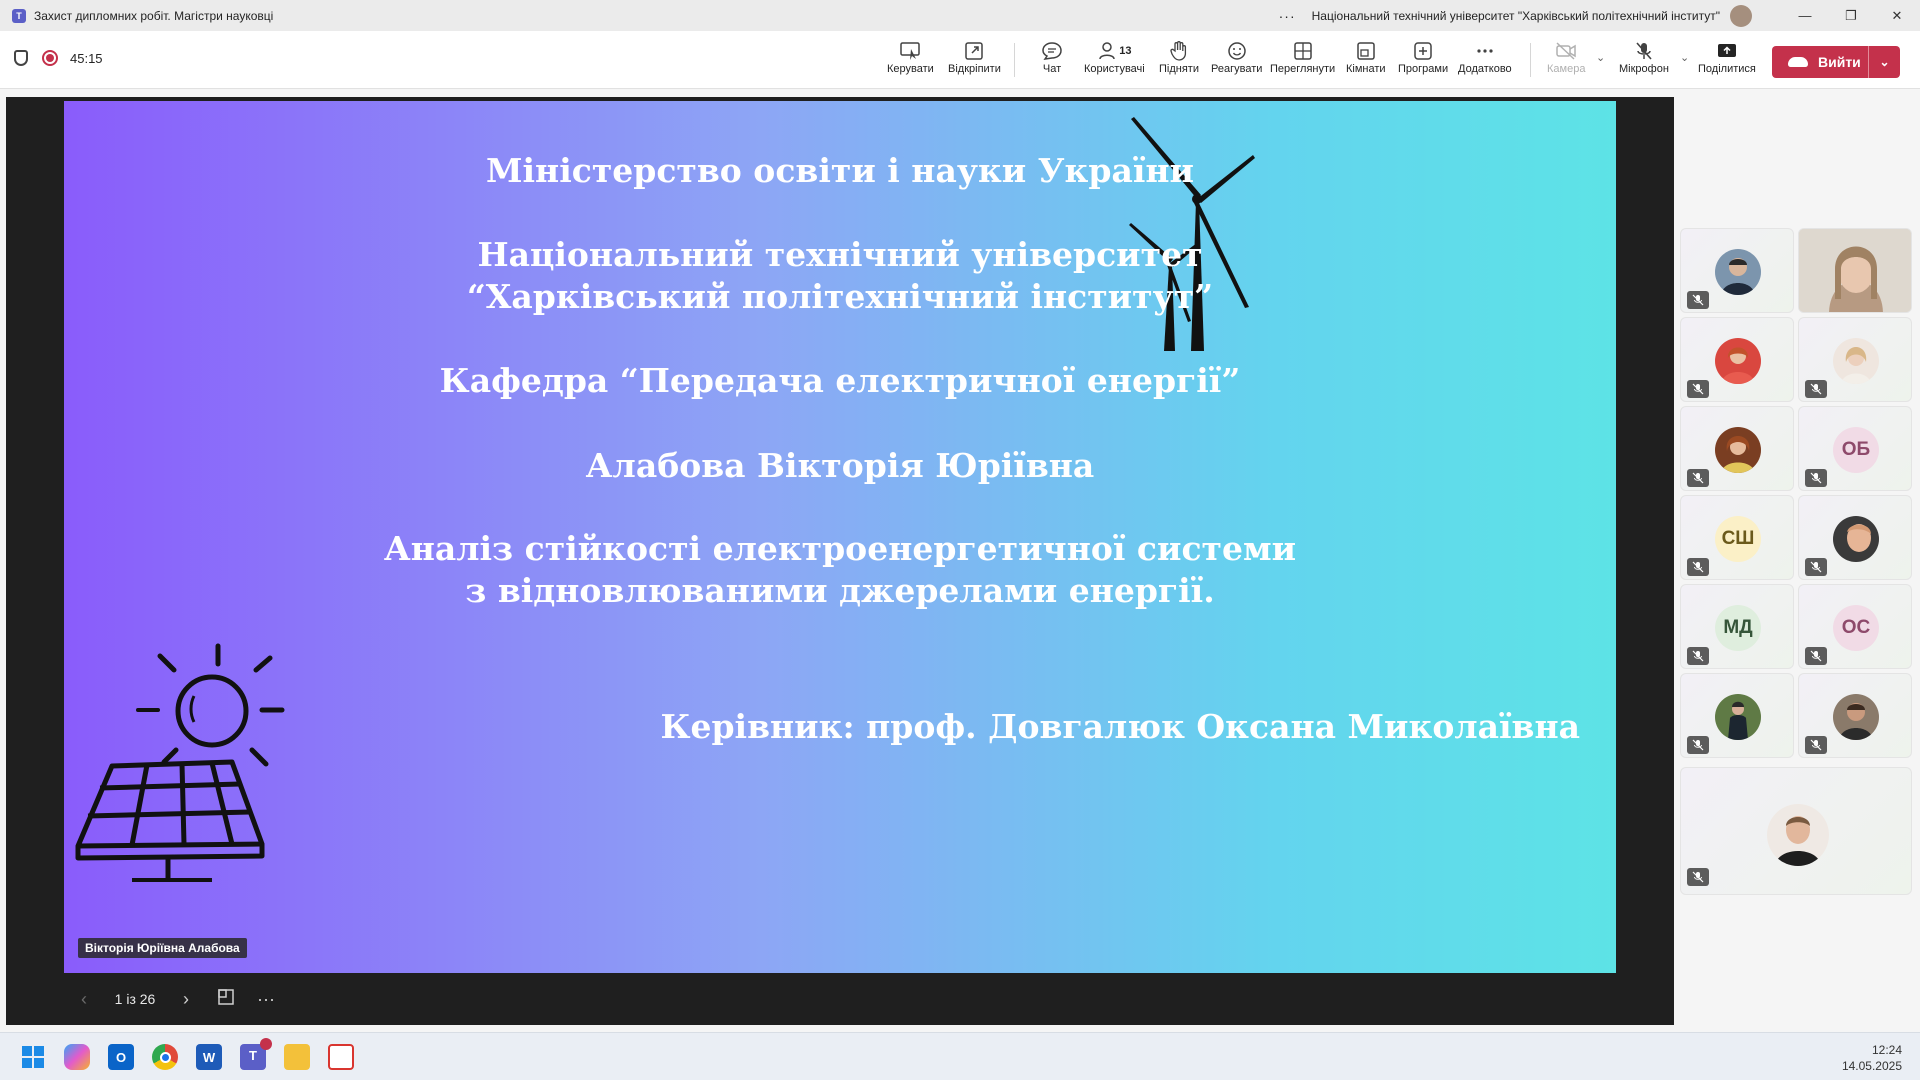 This screenshot has height=1080, width=1920. I want to click on participant-tile: МД, so click(1737, 626).